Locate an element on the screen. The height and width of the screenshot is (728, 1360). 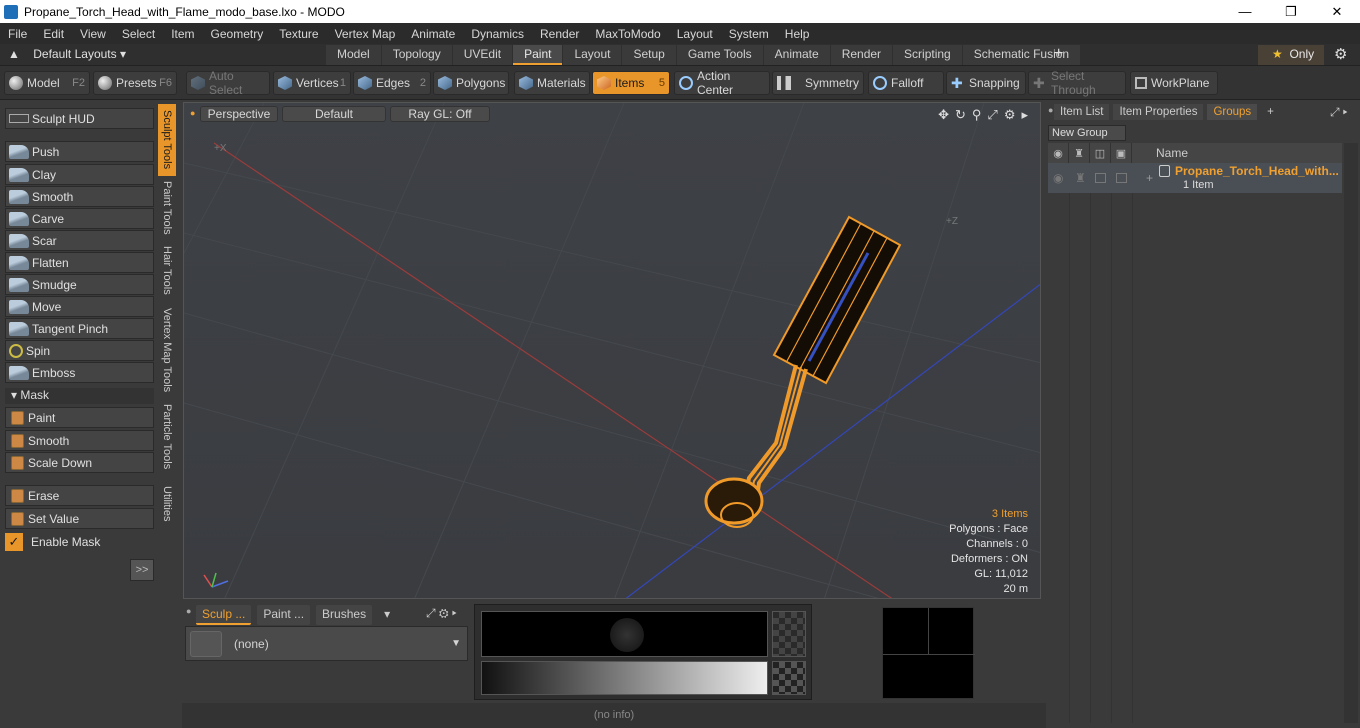
items-button: Items 5 is located at coordinates (631, 83).